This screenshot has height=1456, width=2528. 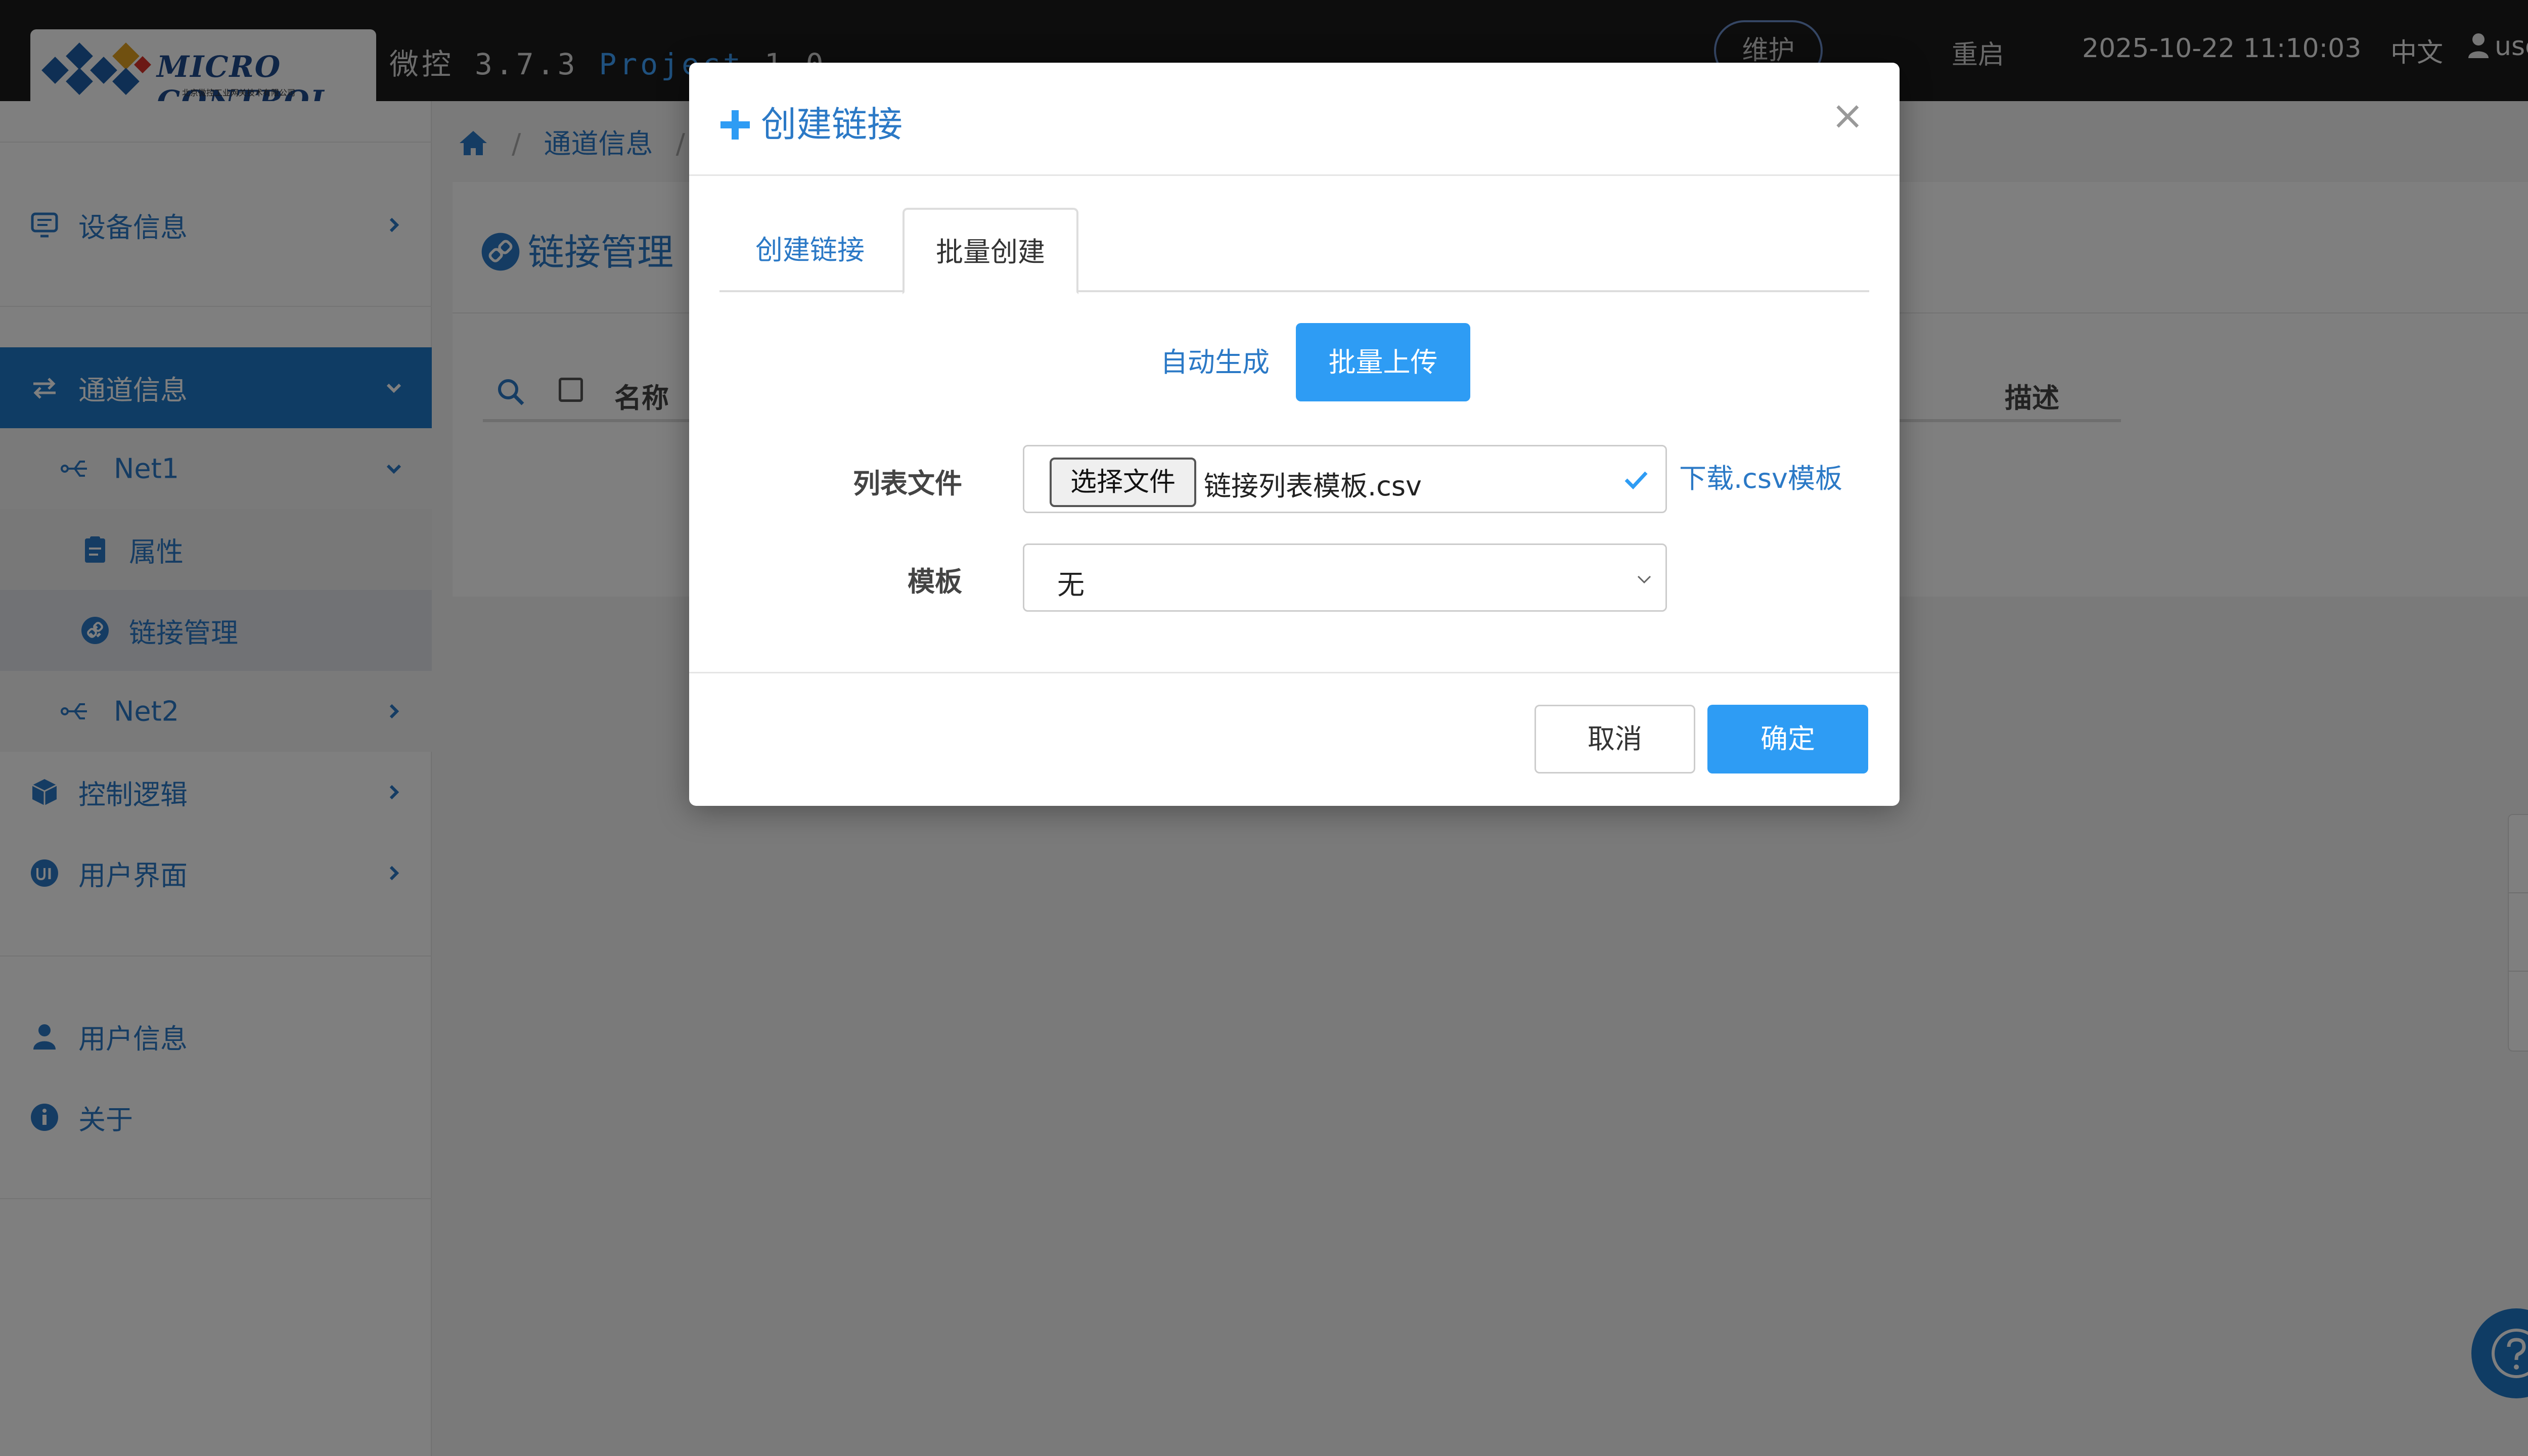 What do you see at coordinates (1788, 739) in the screenshot?
I see `confirm-button: 确定` at bounding box center [1788, 739].